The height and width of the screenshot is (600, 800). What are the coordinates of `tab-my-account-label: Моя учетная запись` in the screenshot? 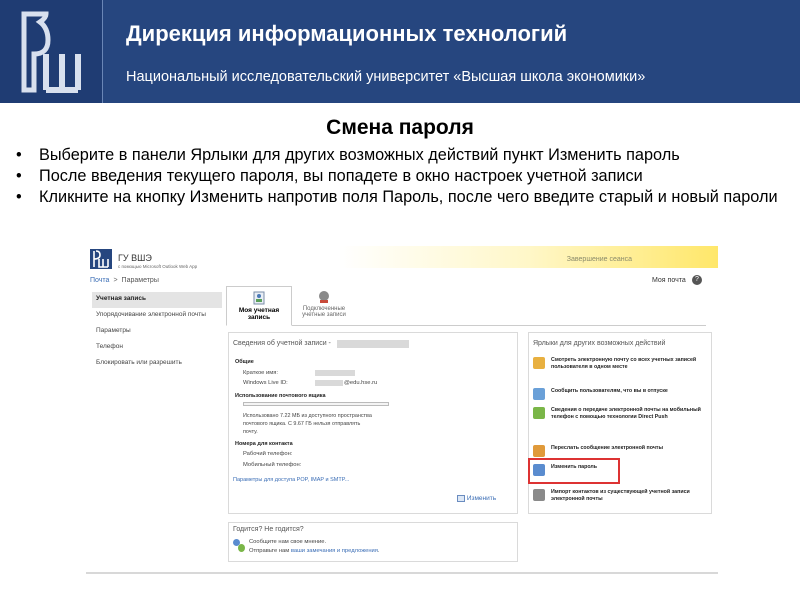 It's located at (259, 314).